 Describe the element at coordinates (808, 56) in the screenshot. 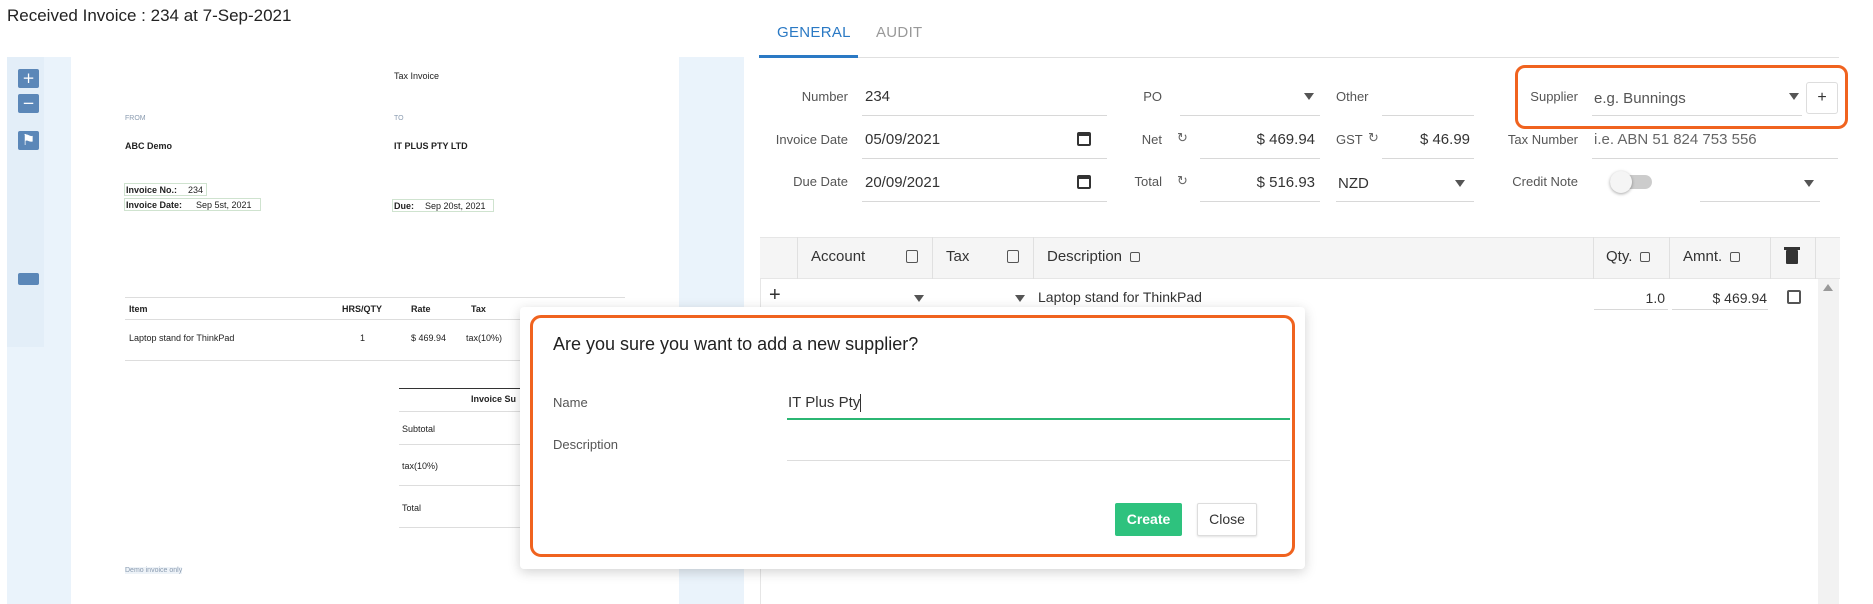

I see `active-tab-indicator` at that location.